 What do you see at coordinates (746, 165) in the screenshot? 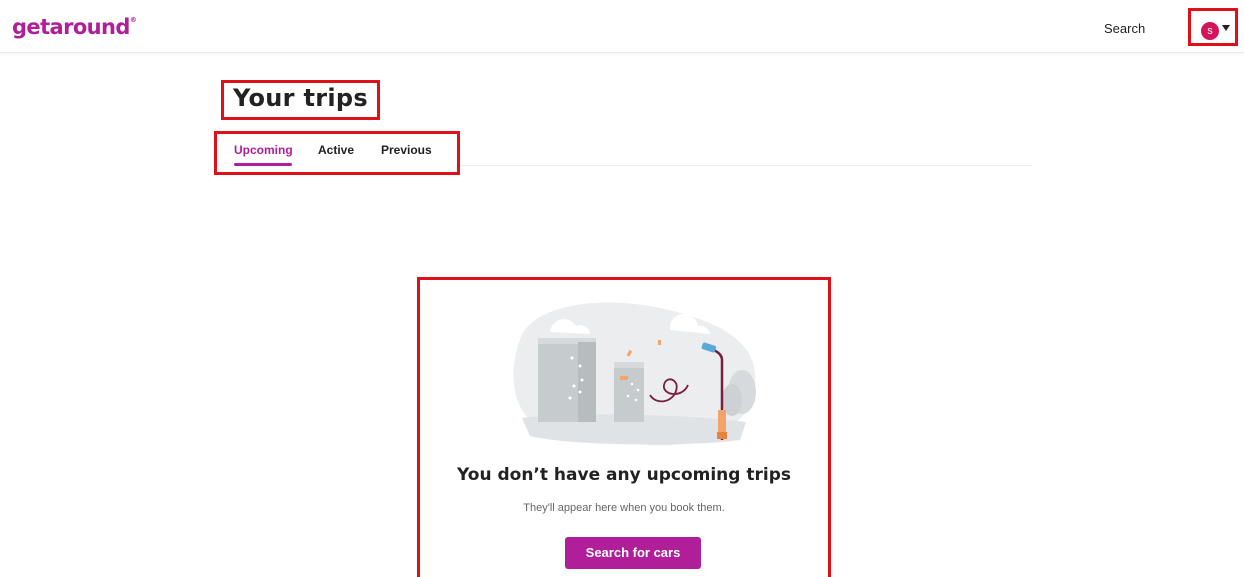
I see `tabs-divider` at bounding box center [746, 165].